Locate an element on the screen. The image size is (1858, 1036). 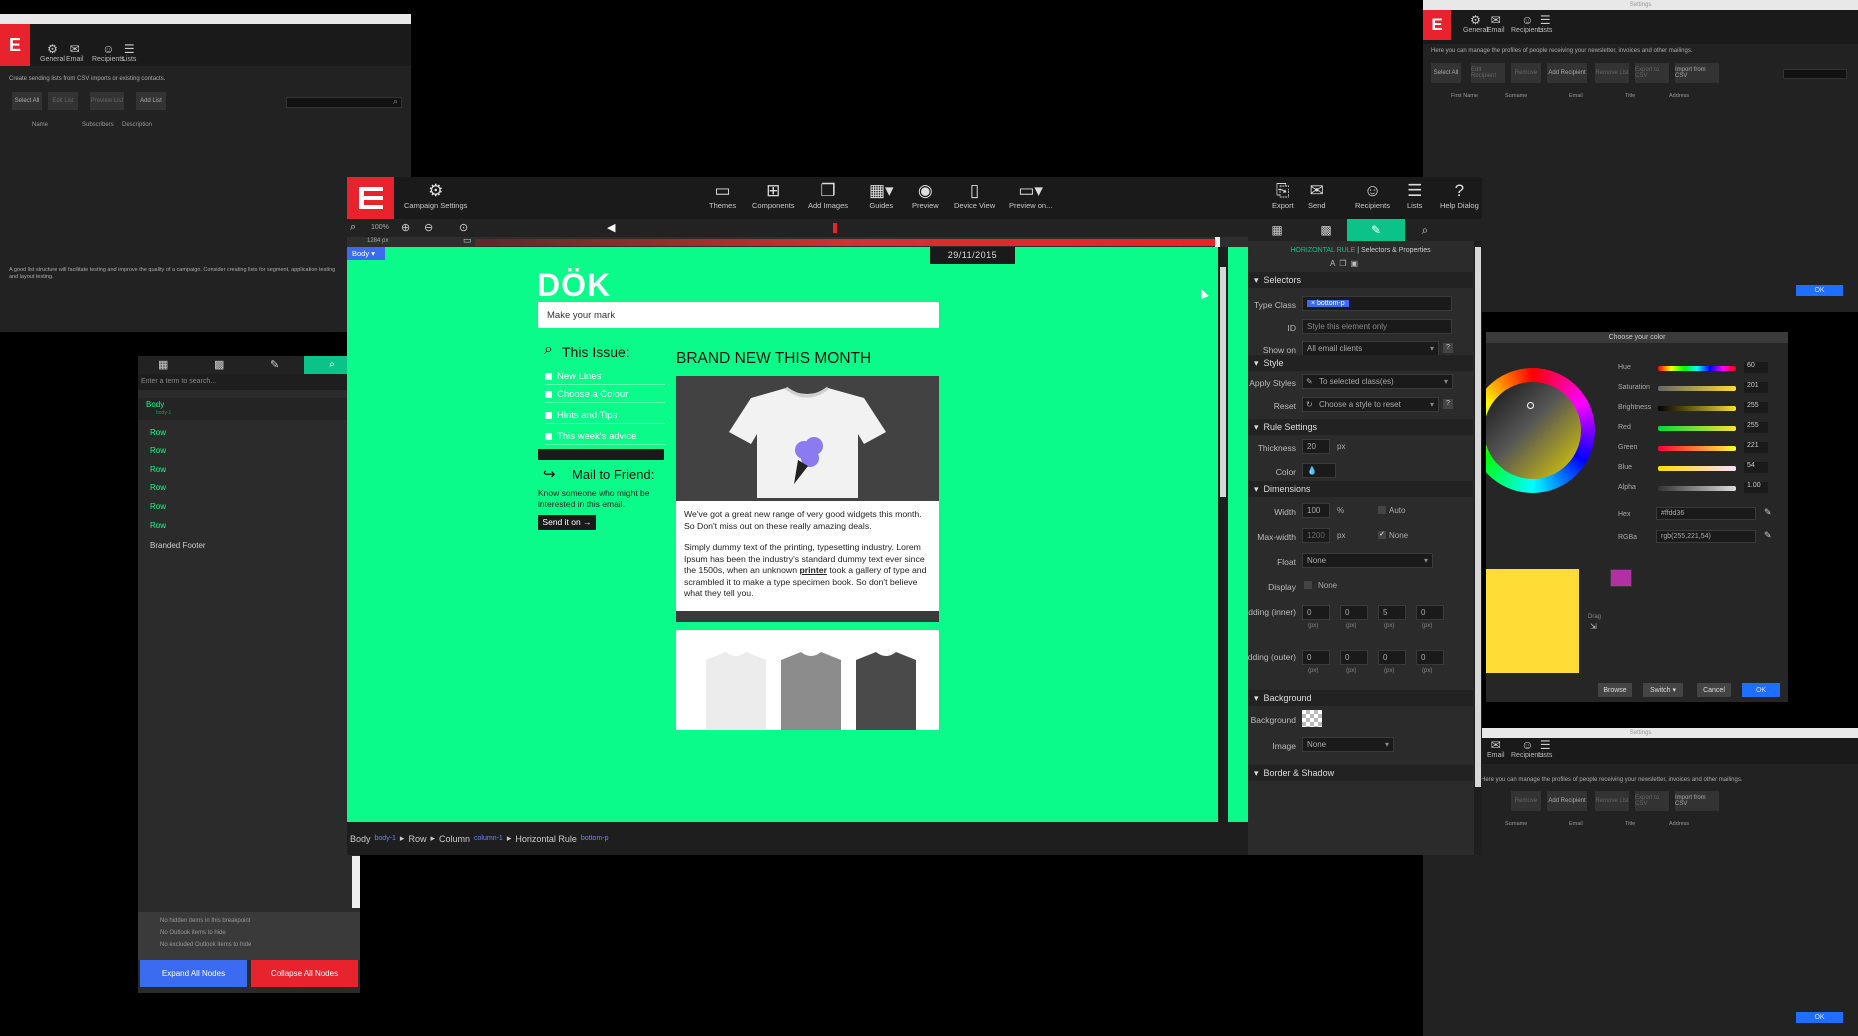
send-it-on-button: Send it on → is located at coordinates (567, 522).